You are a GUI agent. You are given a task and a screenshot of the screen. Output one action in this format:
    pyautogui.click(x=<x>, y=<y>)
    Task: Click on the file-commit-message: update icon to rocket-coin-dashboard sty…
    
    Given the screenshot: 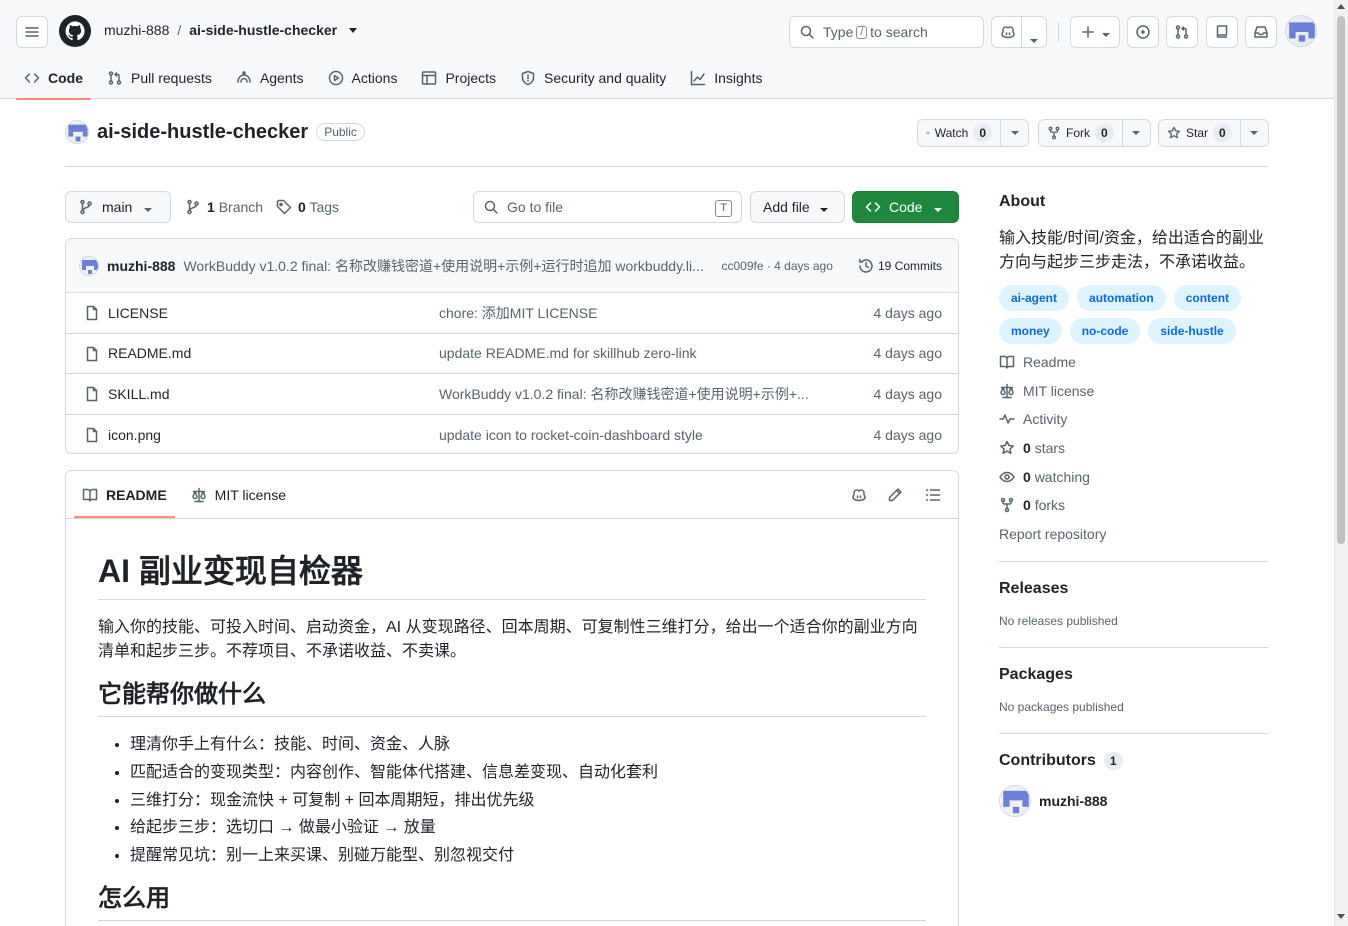 What is the action you would take?
    pyautogui.click(x=571, y=435)
    